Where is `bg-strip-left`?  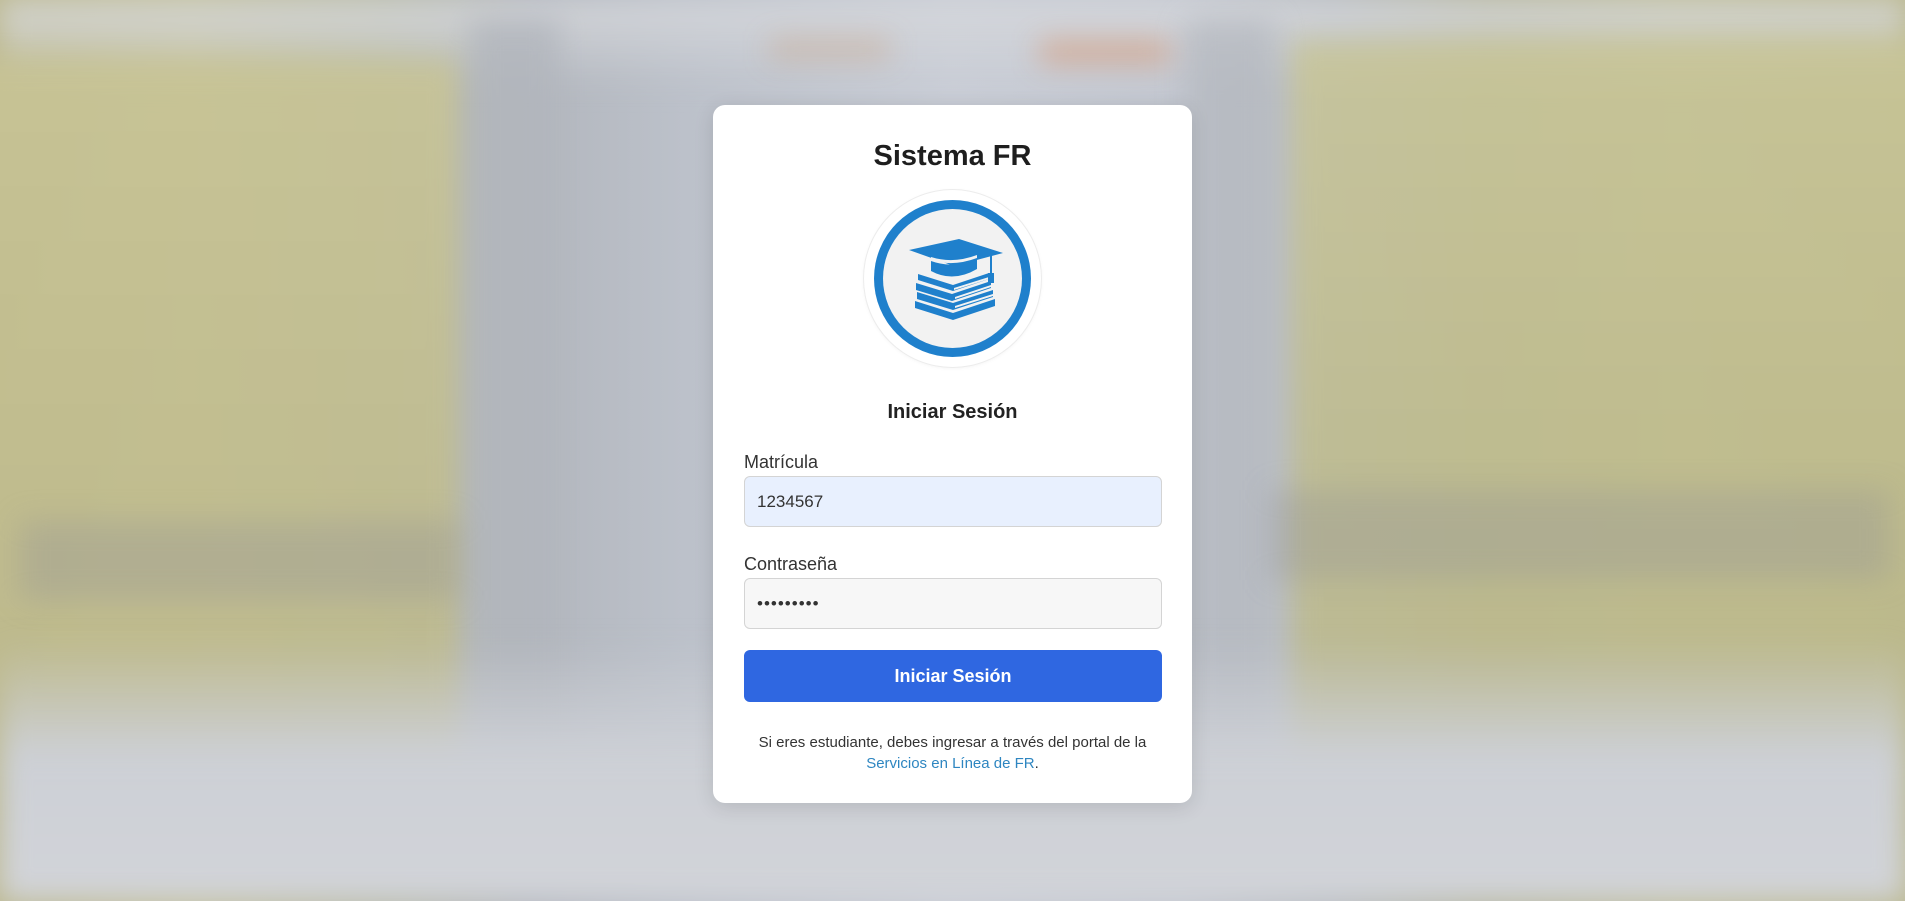 bg-strip-left is located at coordinates (240, 560).